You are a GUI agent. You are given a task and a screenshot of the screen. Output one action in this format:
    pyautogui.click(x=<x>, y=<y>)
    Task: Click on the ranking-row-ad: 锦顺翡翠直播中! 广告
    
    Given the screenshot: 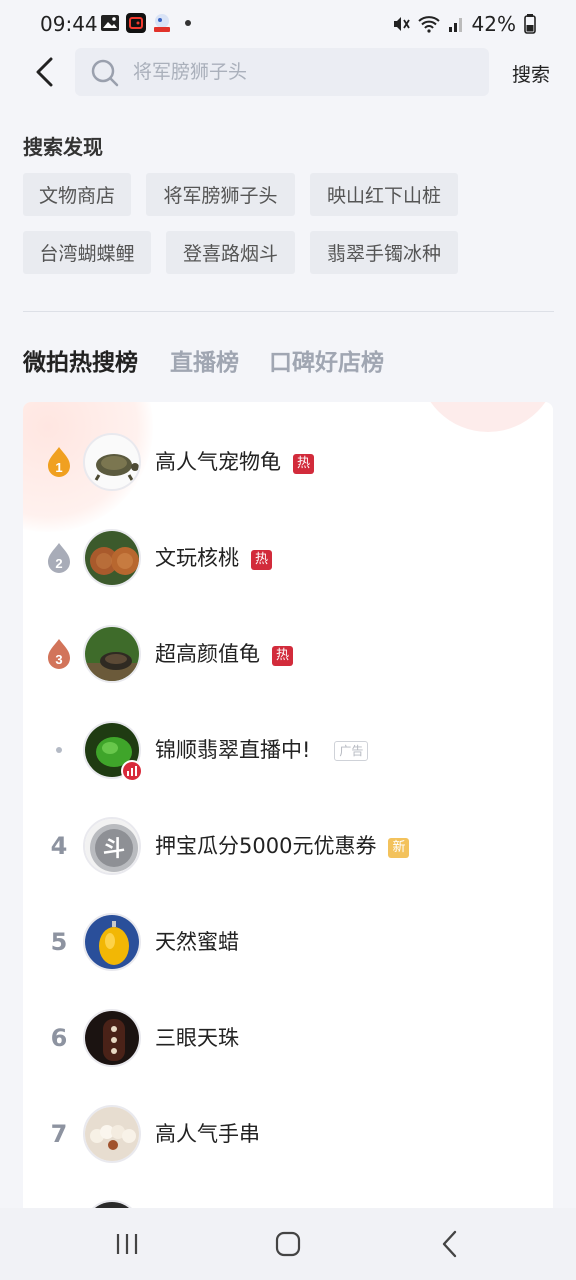 What is the action you would take?
    pyautogui.click(x=288, y=750)
    